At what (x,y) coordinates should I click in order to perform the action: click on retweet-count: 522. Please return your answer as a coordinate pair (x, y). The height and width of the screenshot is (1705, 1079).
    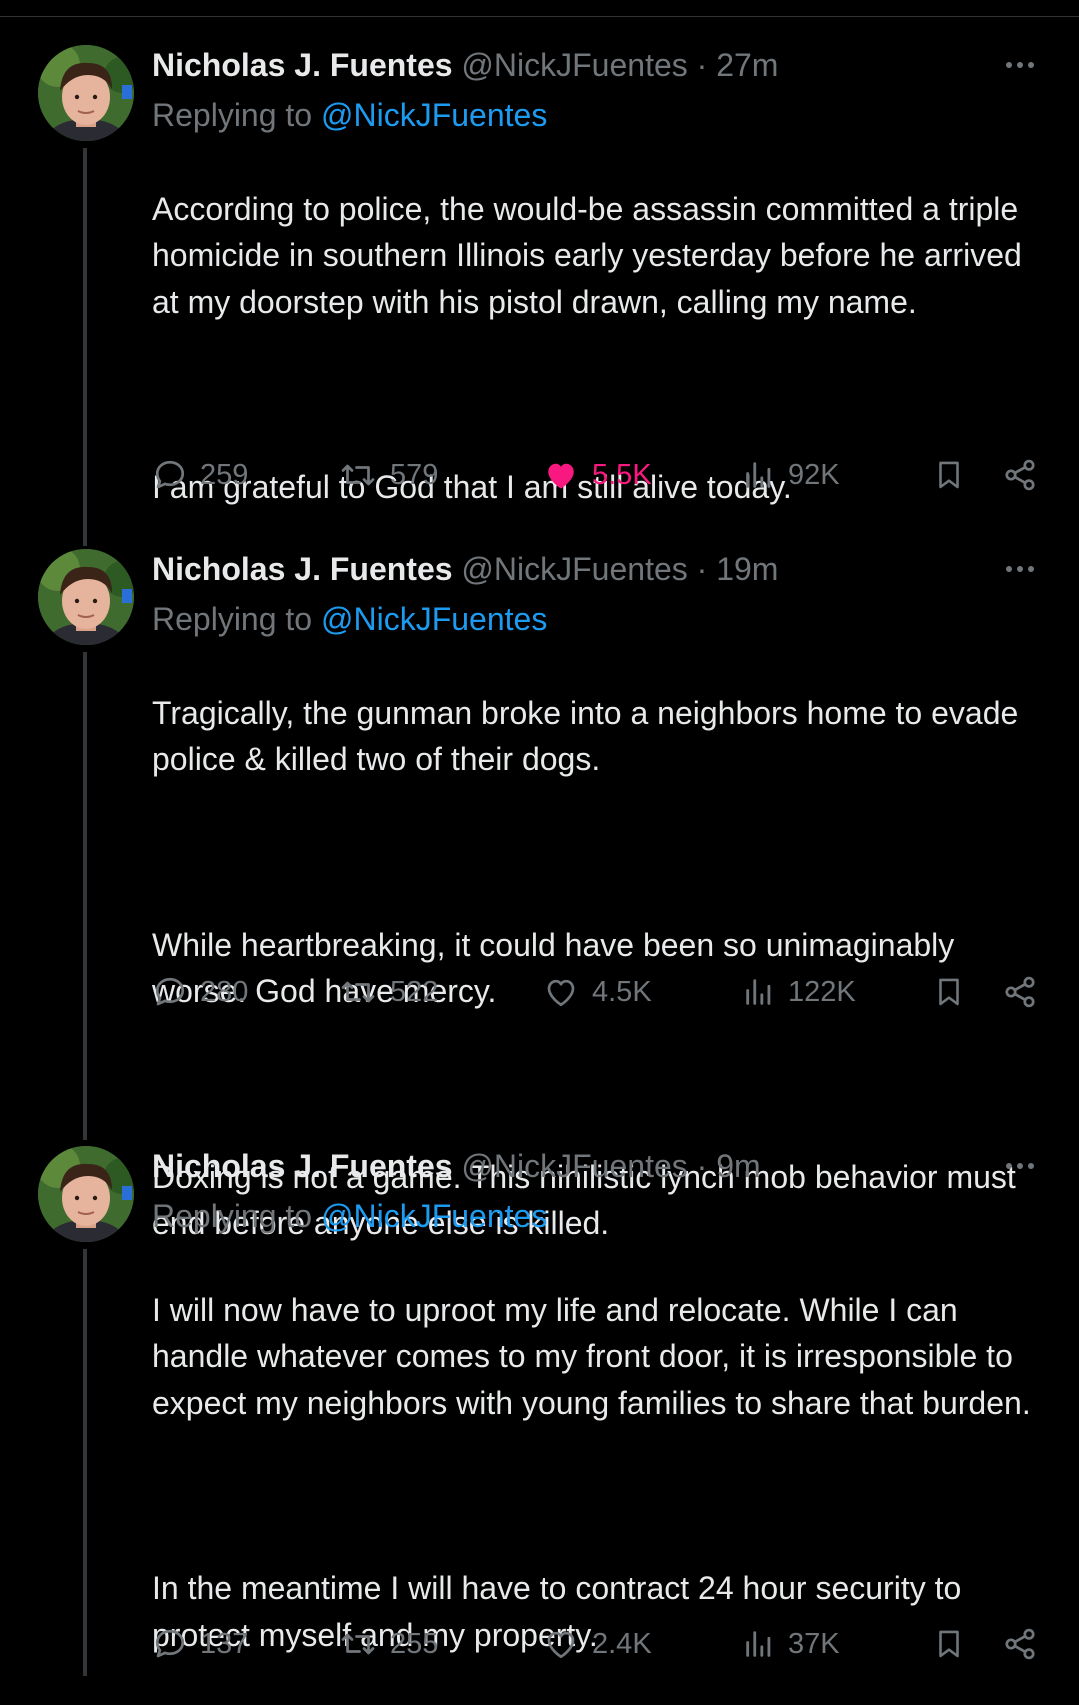
    Looking at the image, I should click on (414, 991).